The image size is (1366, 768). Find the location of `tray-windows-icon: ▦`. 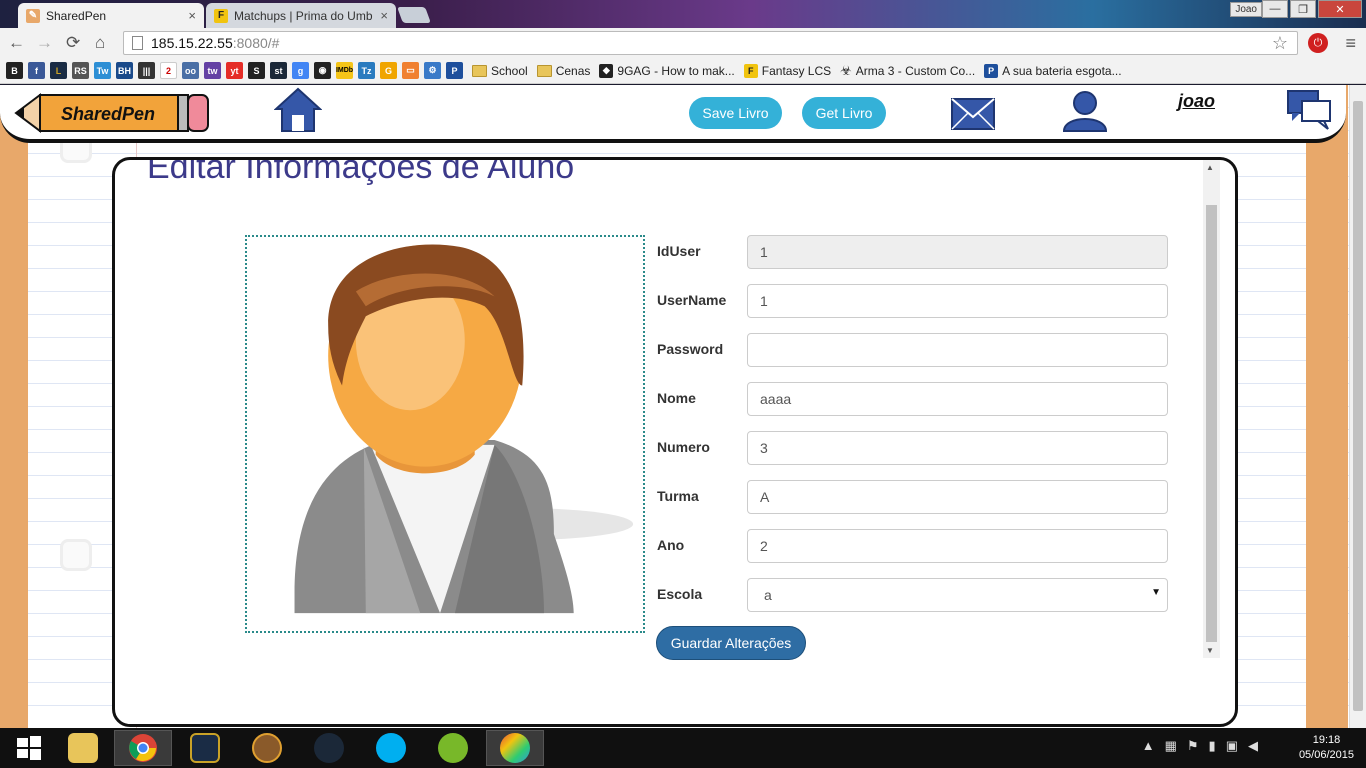

tray-windows-icon: ▦ is located at coordinates (1171, 746).